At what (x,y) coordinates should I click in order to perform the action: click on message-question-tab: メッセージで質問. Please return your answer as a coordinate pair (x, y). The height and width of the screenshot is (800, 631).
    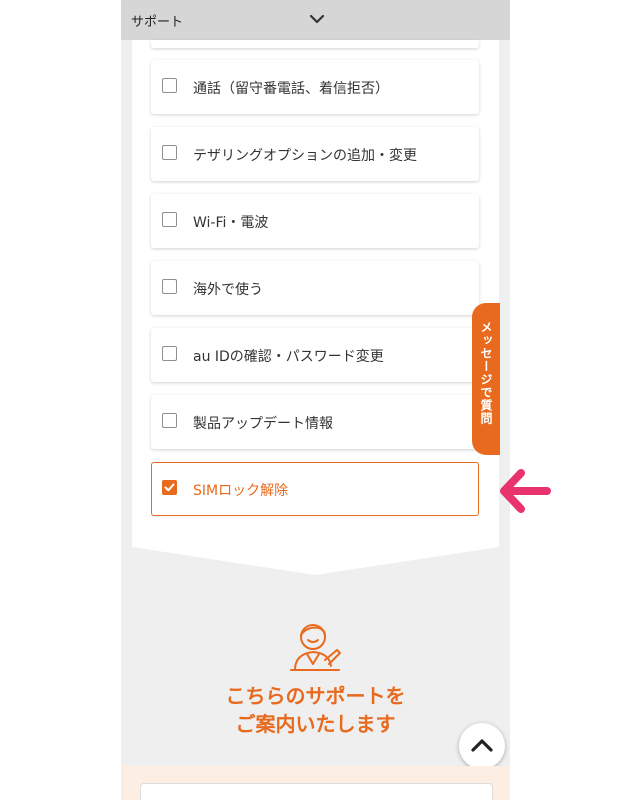
    Looking at the image, I should click on (486, 379).